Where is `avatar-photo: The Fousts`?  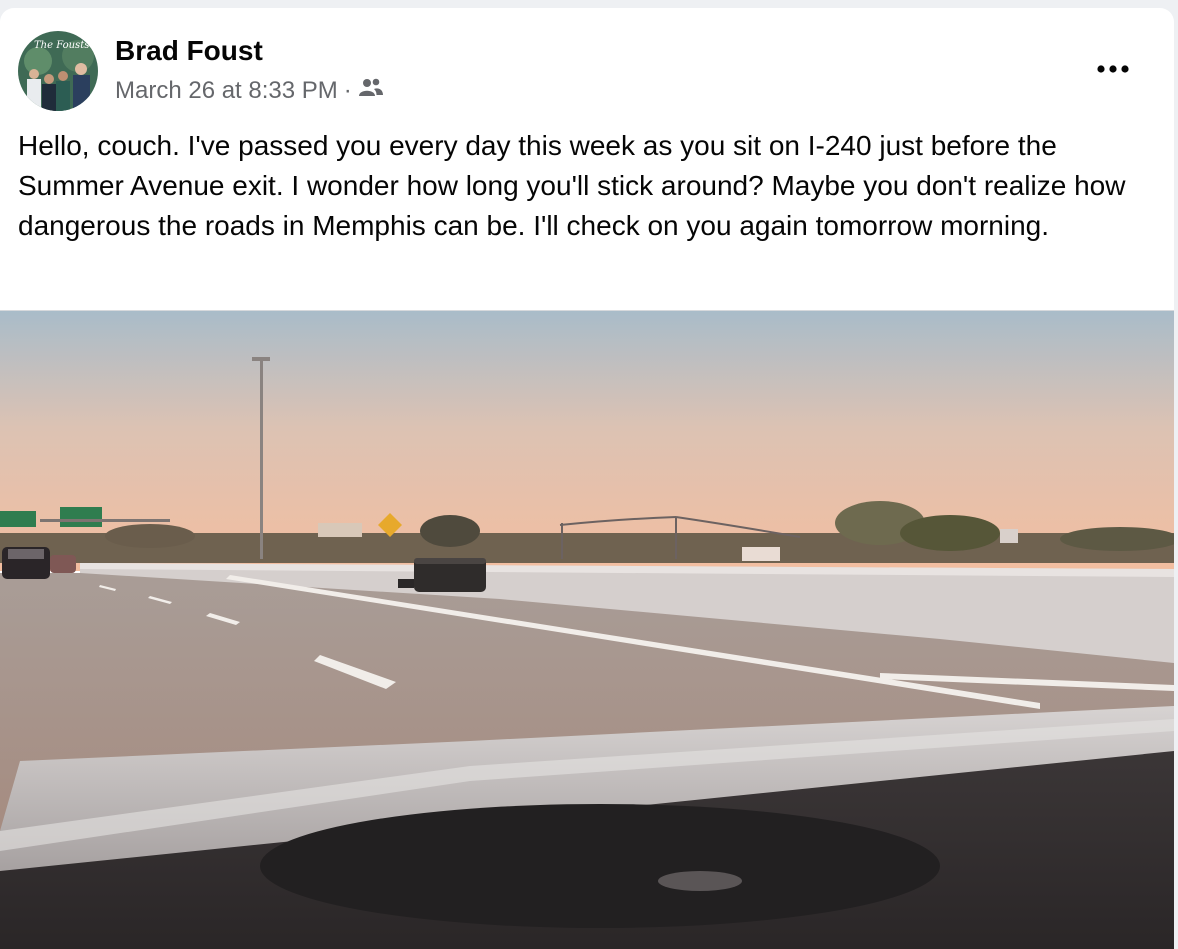
avatar-photo: The Fousts is located at coordinates (58, 71).